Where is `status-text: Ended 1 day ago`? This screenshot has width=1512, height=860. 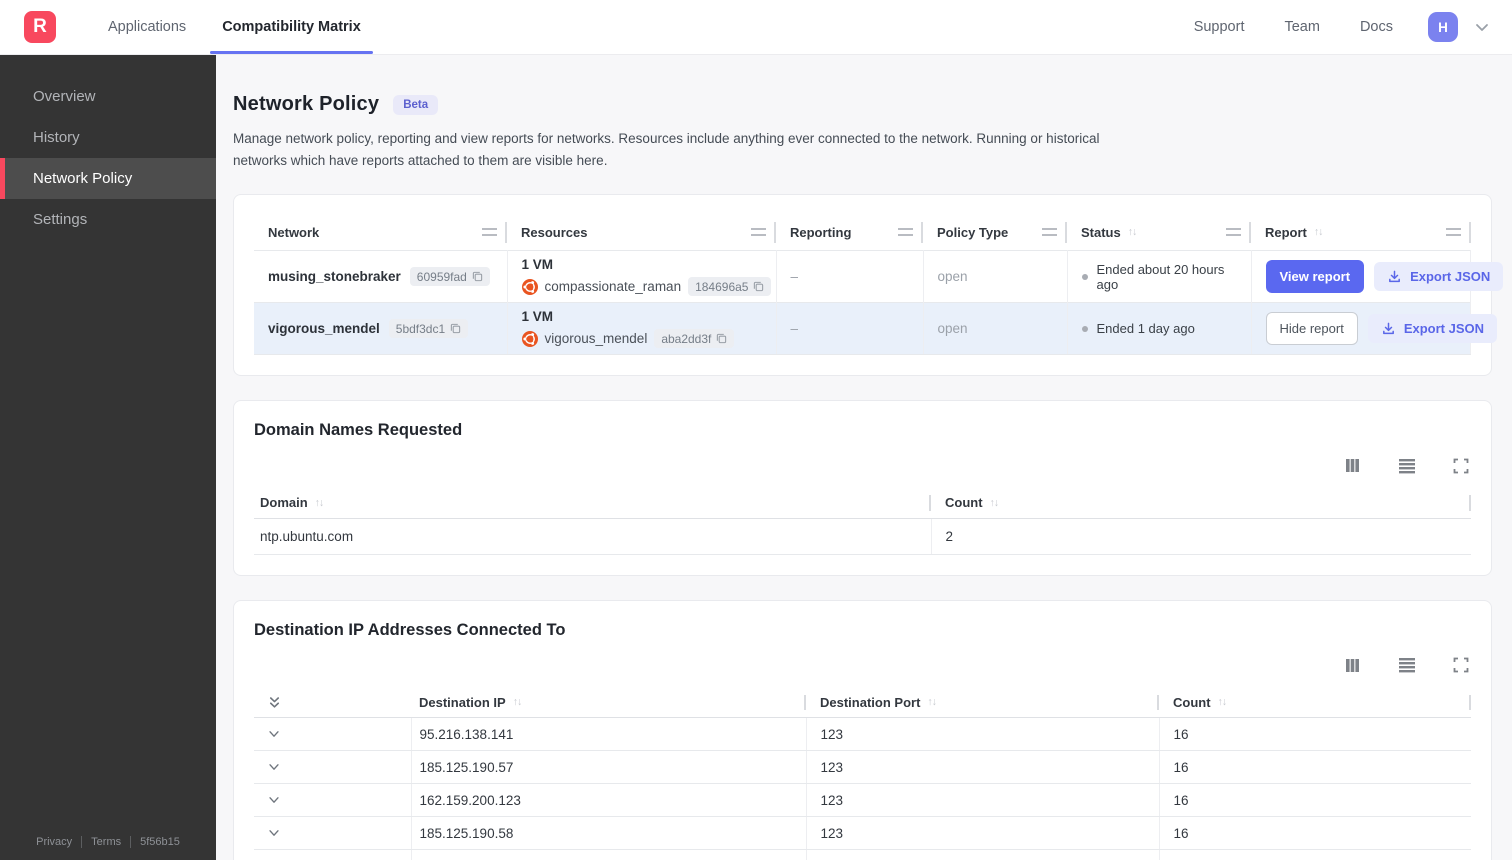
status-text: Ended 1 day ago is located at coordinates (1145, 329).